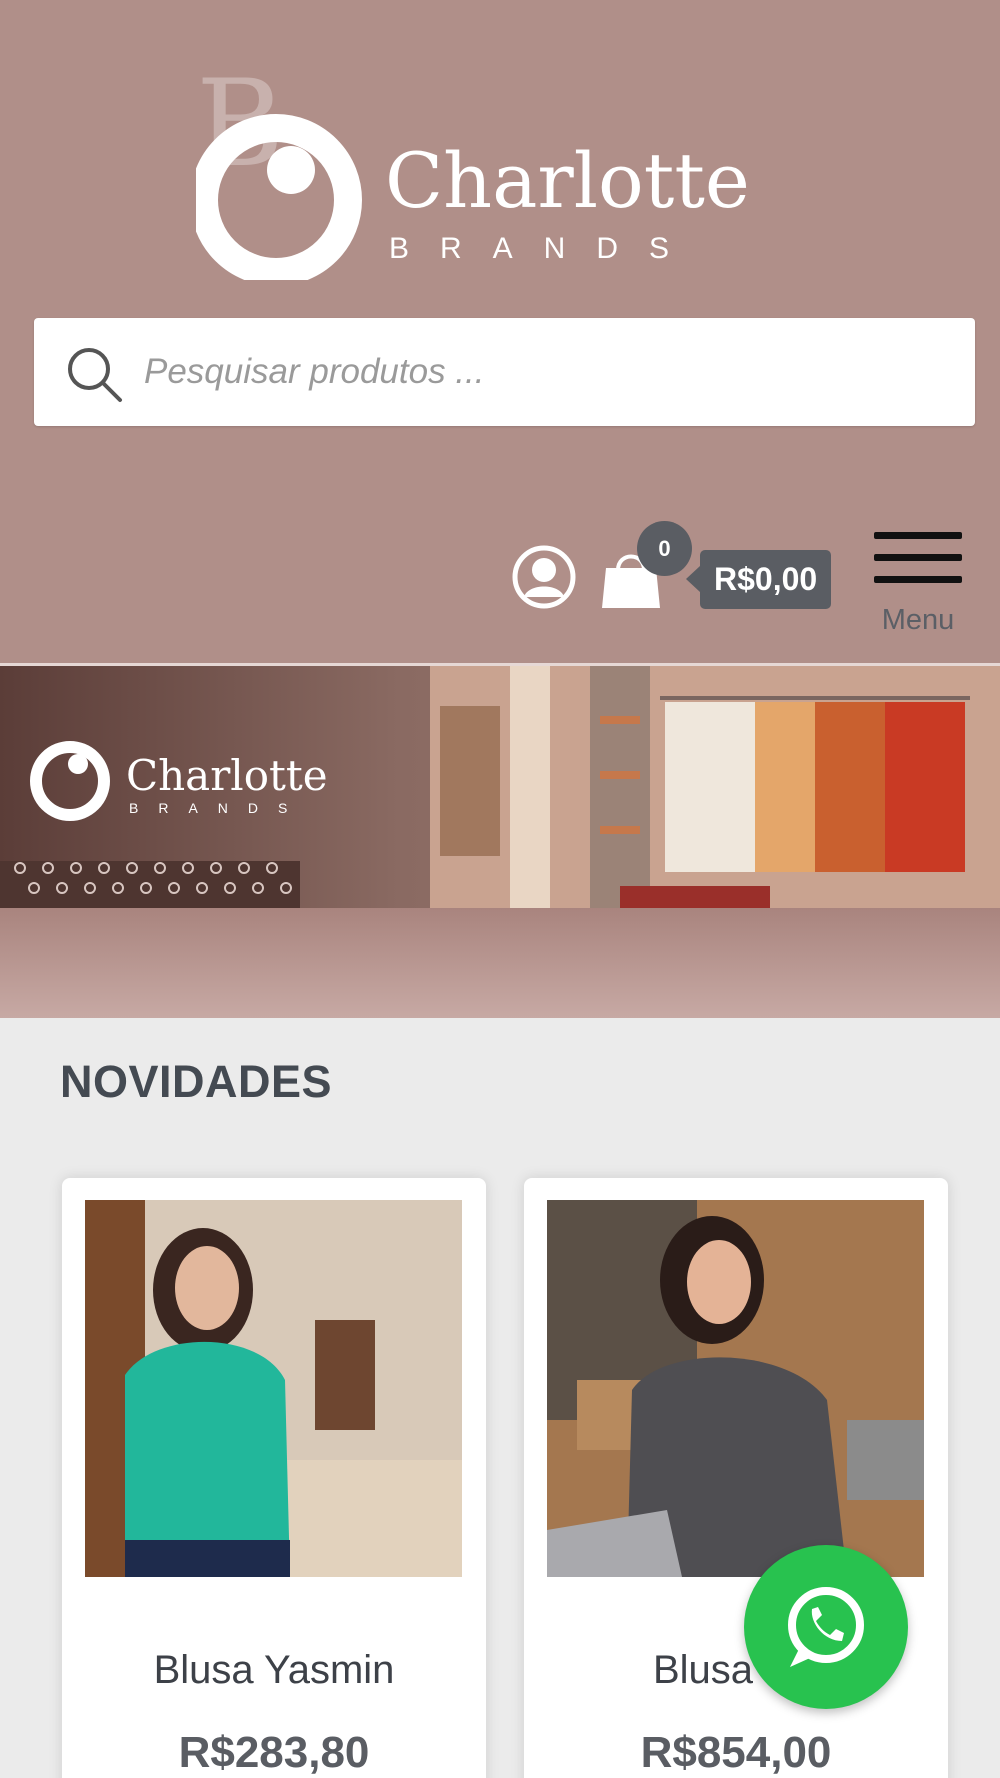 This screenshot has width=1000, height=1778. I want to click on product-price: R$854,00, so click(736, 1752).